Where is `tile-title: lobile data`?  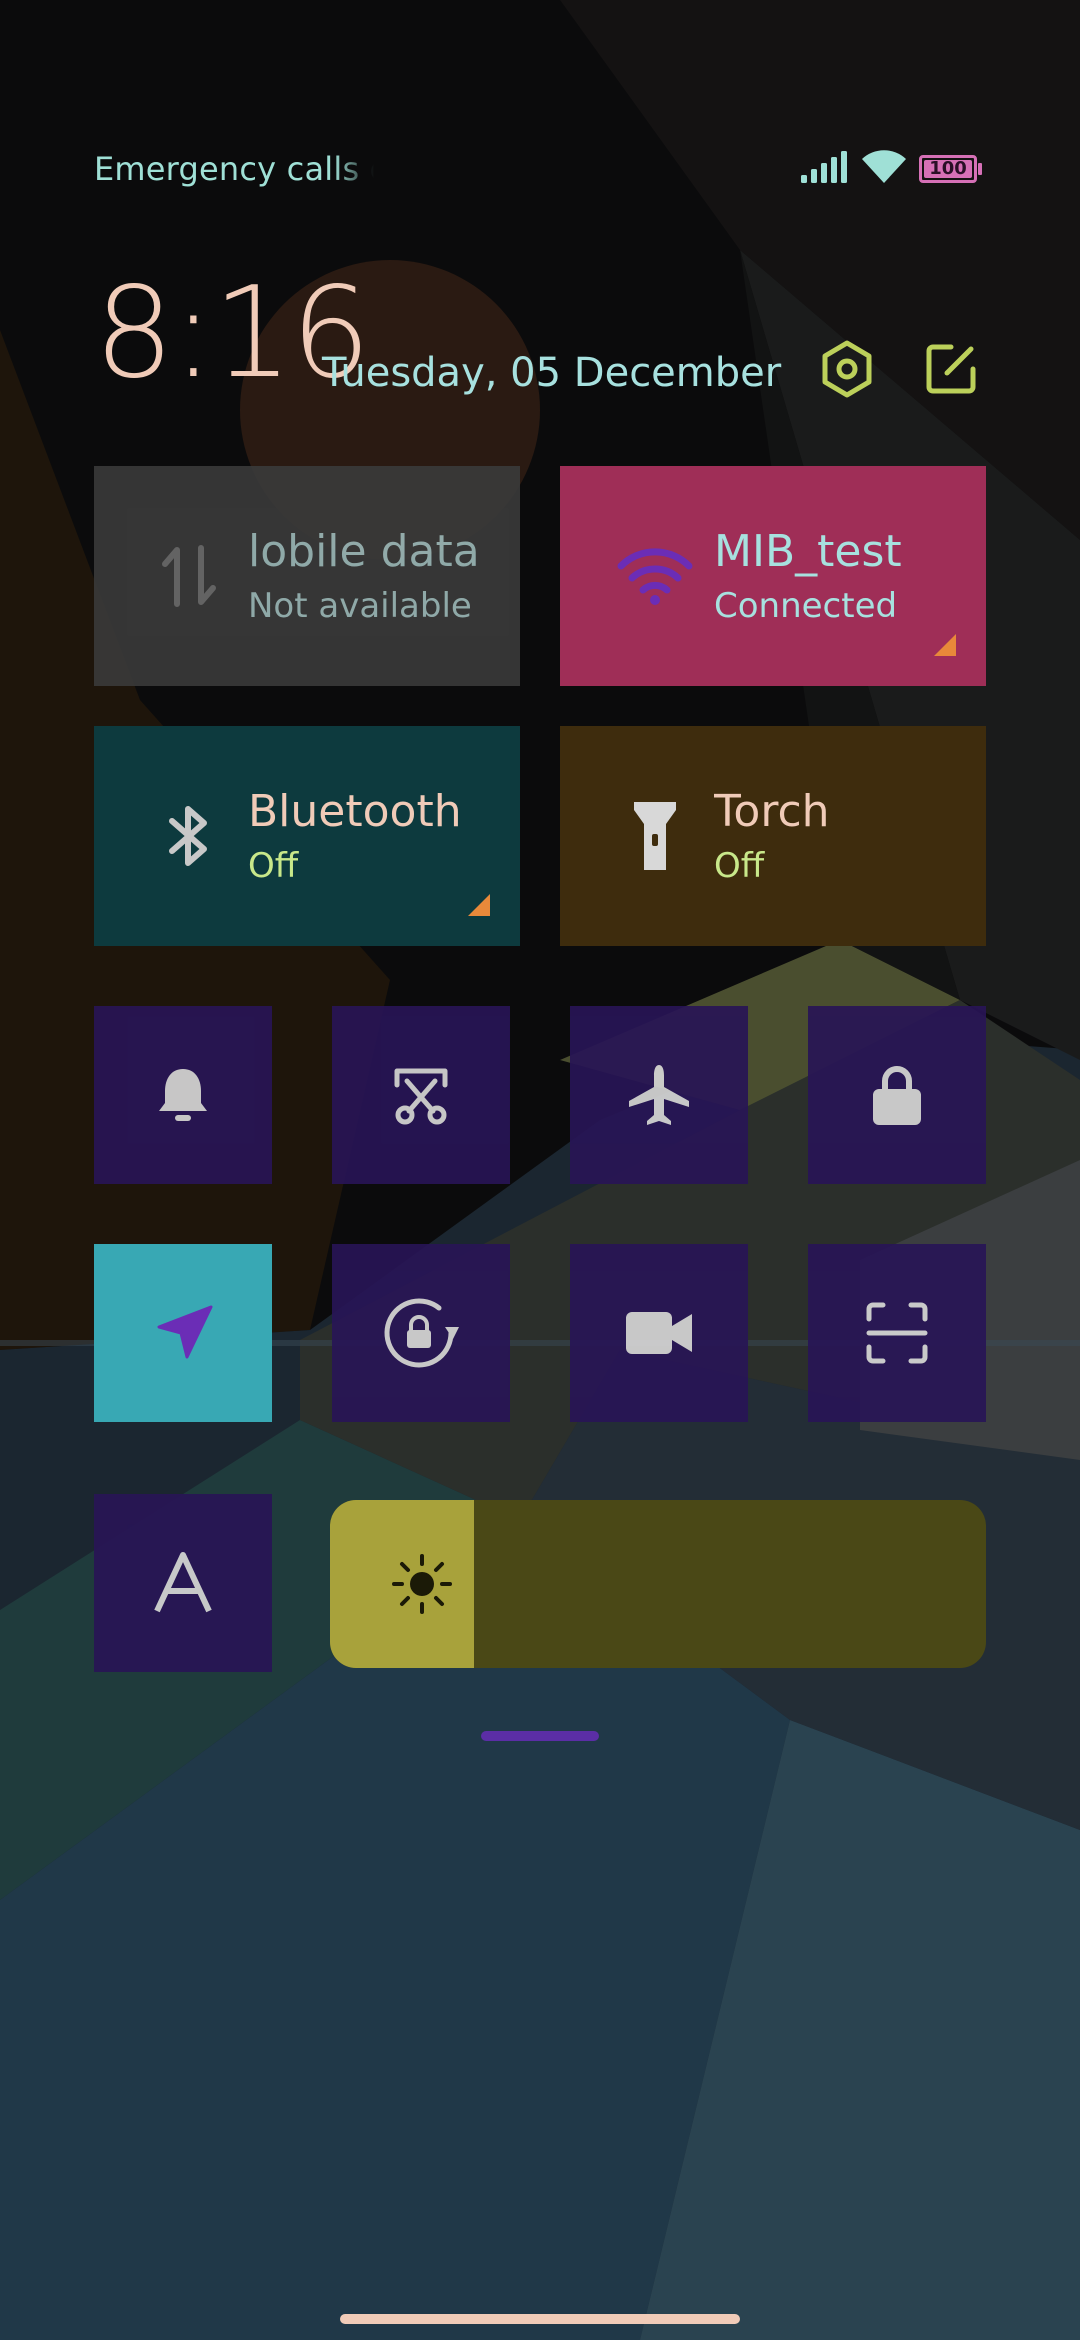 tile-title: lobile data is located at coordinates (364, 551).